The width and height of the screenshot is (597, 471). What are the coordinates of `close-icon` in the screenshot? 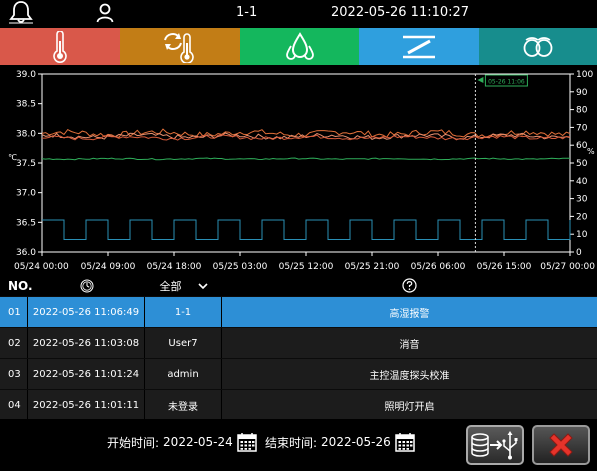 It's located at (561, 445).